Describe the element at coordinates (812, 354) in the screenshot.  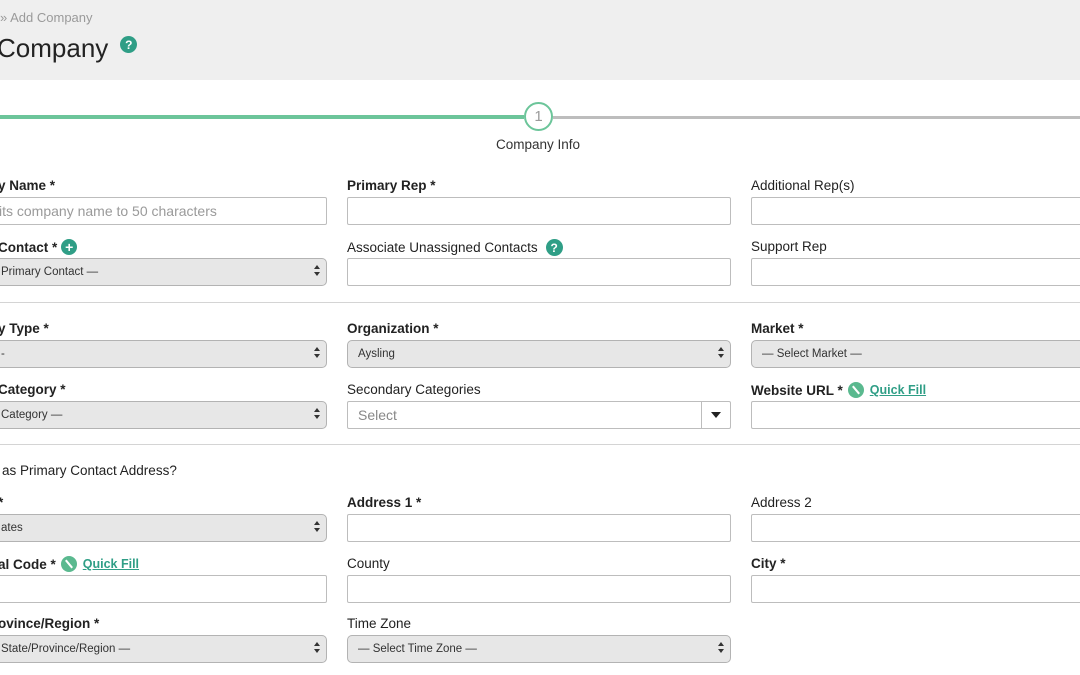
I see `market-selected: — Select Market —` at that location.